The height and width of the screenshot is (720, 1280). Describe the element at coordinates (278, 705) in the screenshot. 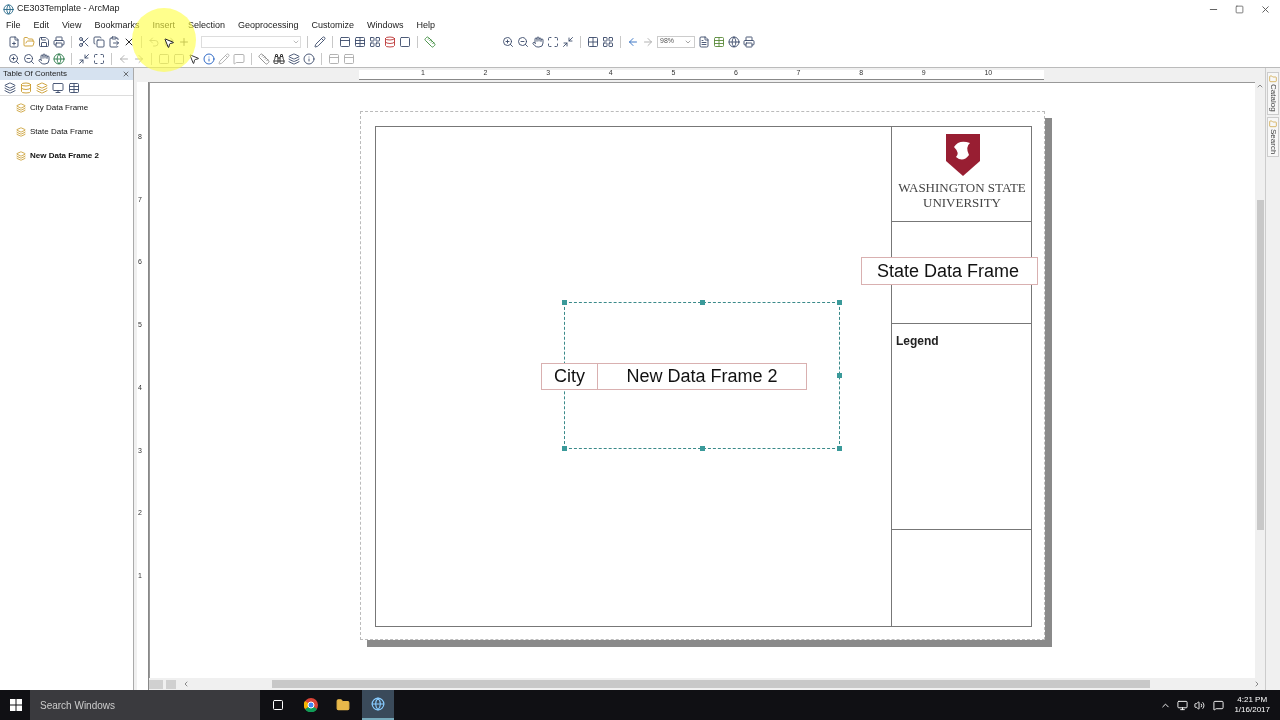

I see `task-view-icon` at that location.